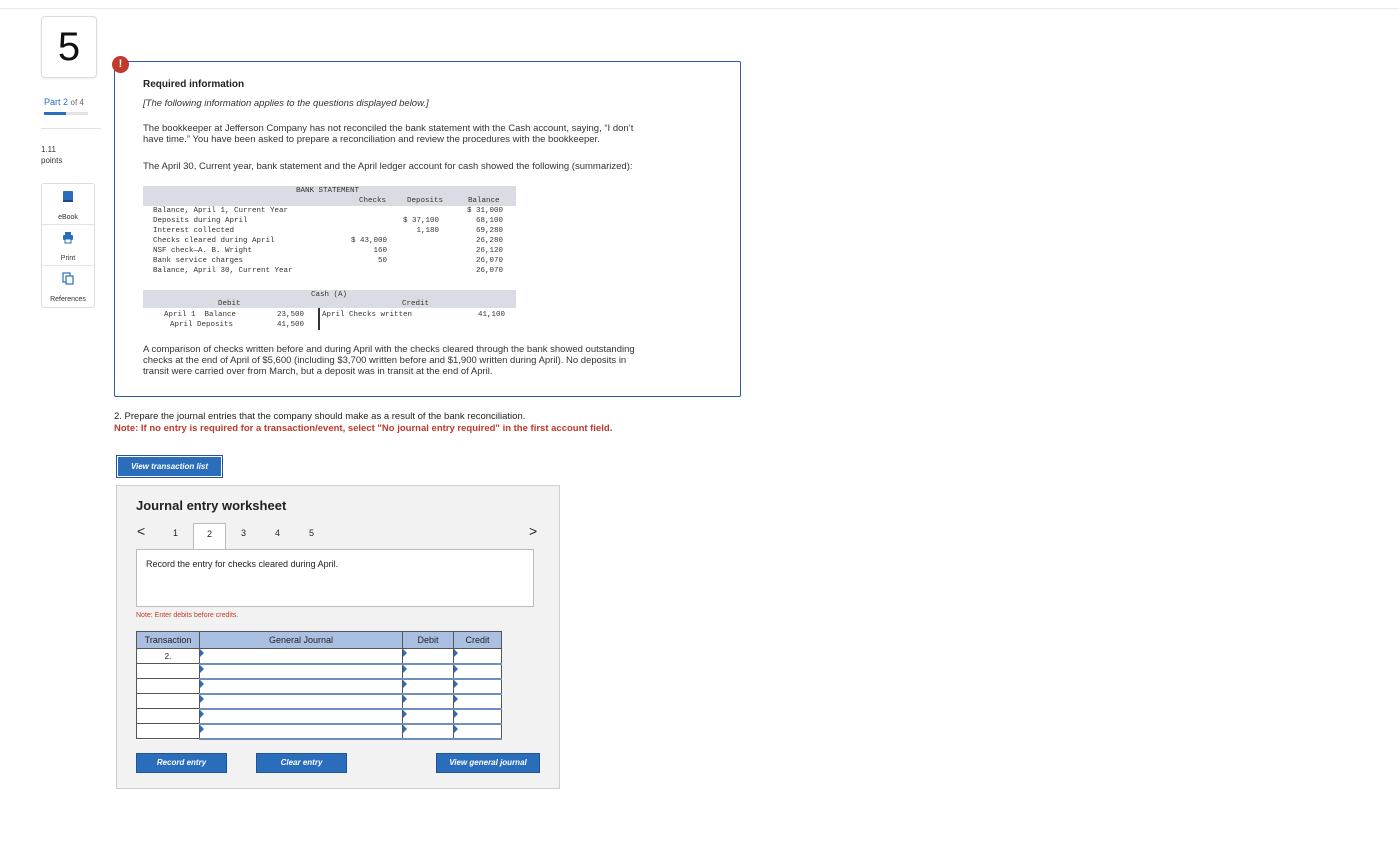  What do you see at coordinates (367, 315) in the screenshot?
I see `credit-row-label: April Checks written` at bounding box center [367, 315].